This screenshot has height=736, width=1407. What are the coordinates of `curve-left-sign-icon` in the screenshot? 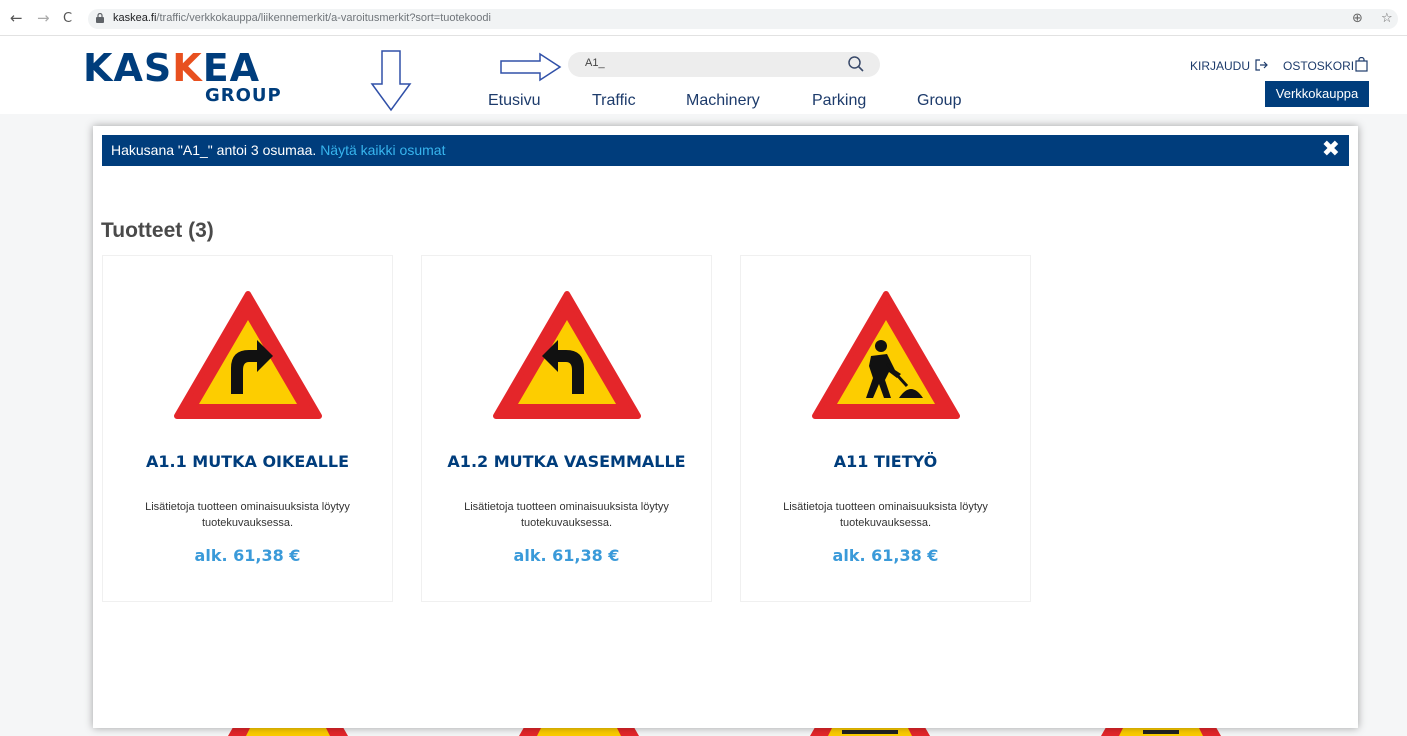 It's located at (567, 355).